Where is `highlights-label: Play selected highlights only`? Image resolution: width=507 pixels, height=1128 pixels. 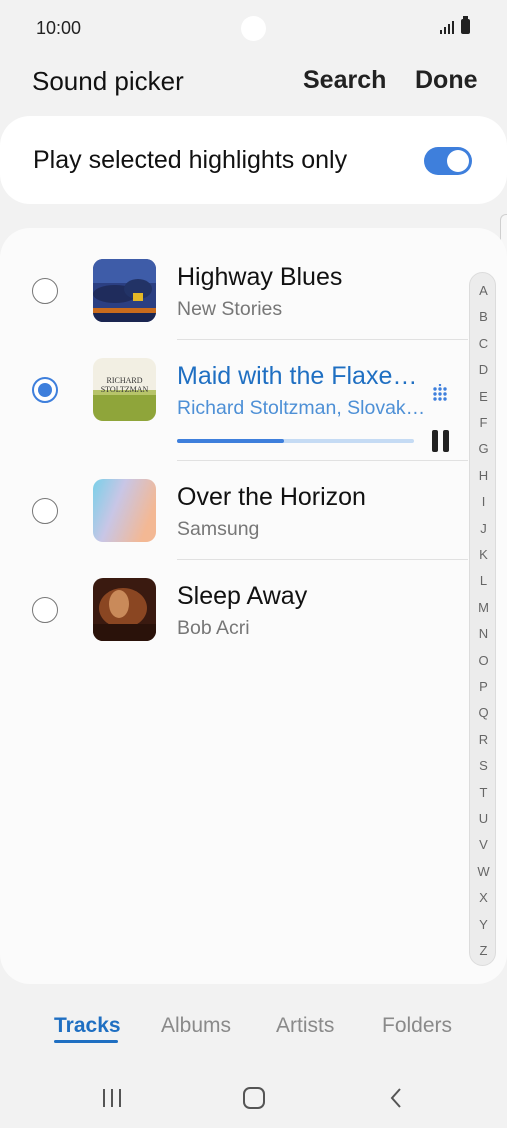 highlights-label: Play selected highlights only is located at coordinates (190, 160).